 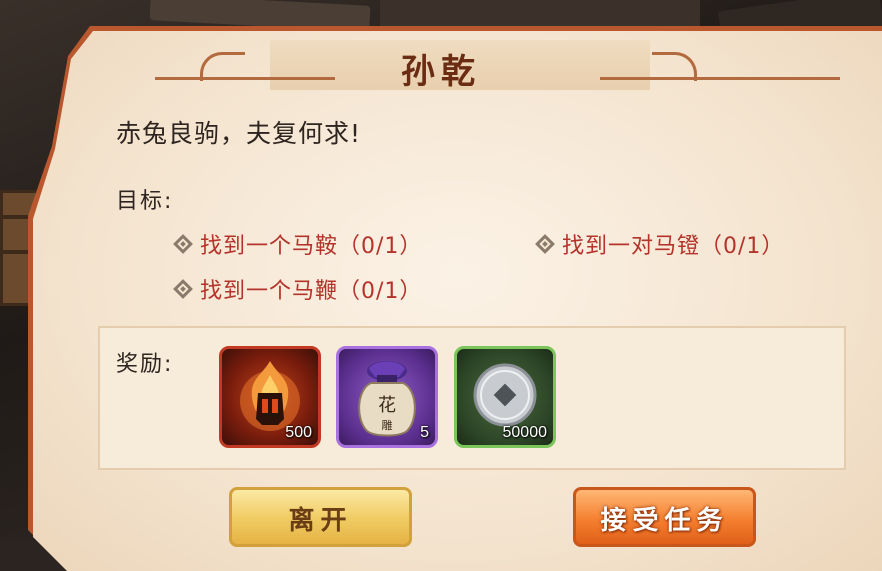 What do you see at coordinates (387, 405) in the screenshot?
I see `jar-label-text: 花` at bounding box center [387, 405].